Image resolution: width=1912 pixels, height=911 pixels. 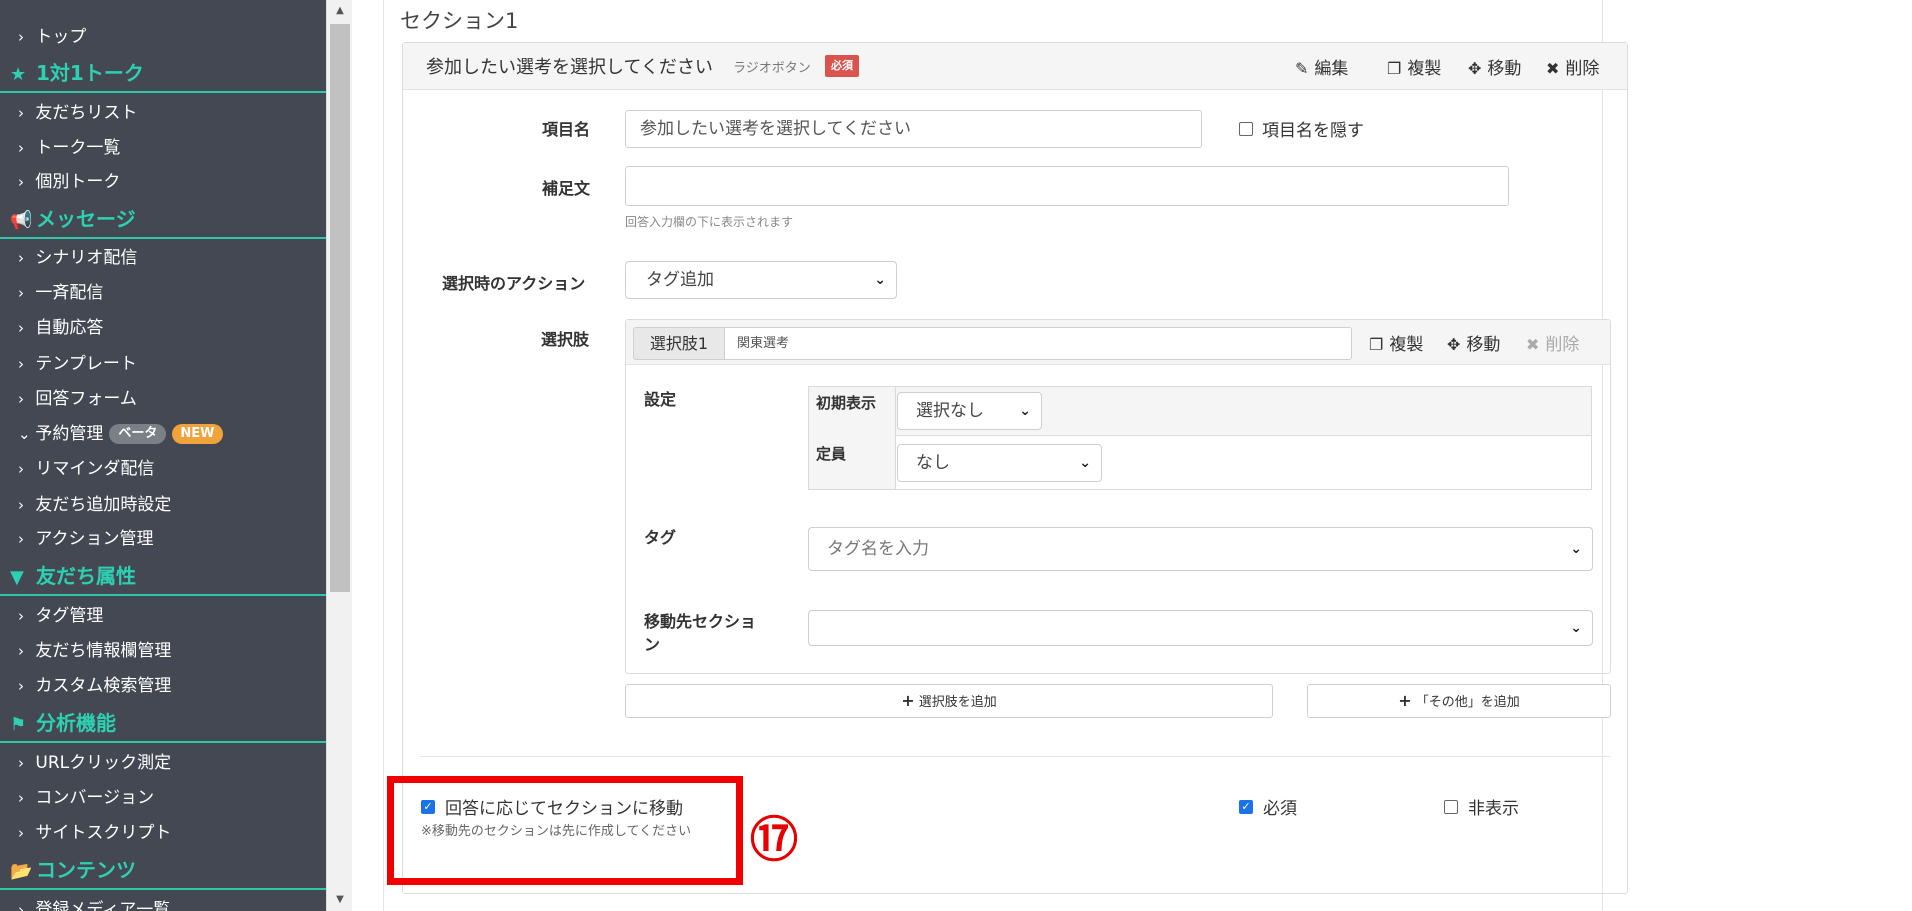 I want to click on initial-display-select: 選択なし ⌄, so click(x=969, y=411).